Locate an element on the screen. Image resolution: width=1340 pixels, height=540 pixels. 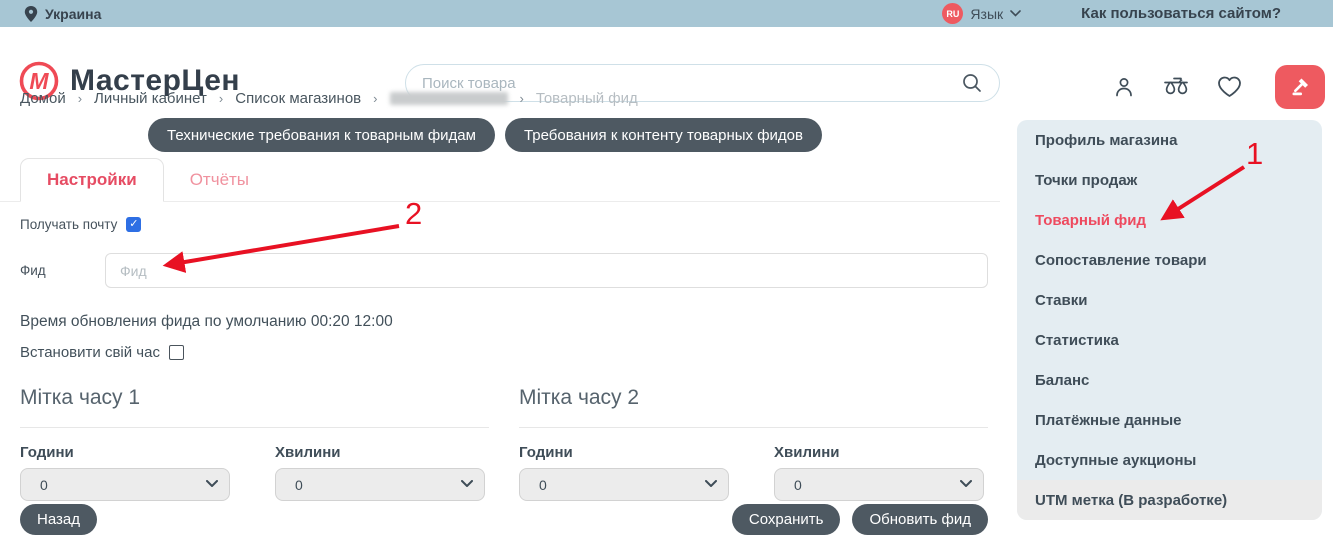
topbar-right-group: RU Язык Как пользоваться сайтом? is located at coordinates (1137, 13).